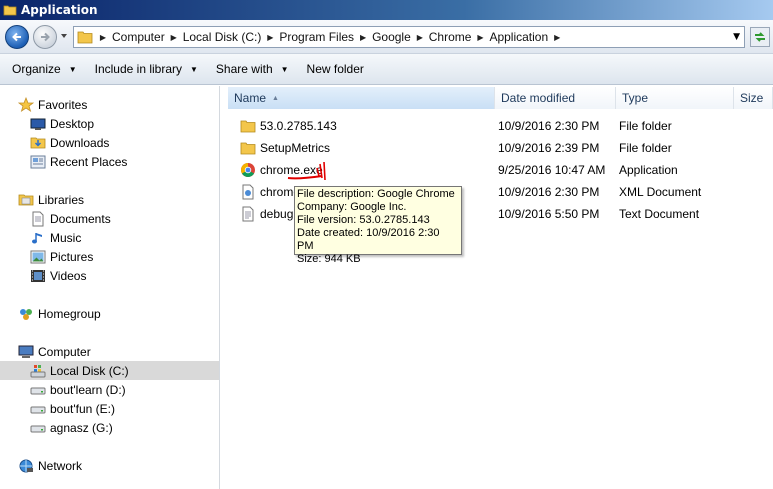 Image resolution: width=773 pixels, height=489 pixels. What do you see at coordinates (316, 37) in the screenshot?
I see `crumb-program-files: Program Files` at bounding box center [316, 37].